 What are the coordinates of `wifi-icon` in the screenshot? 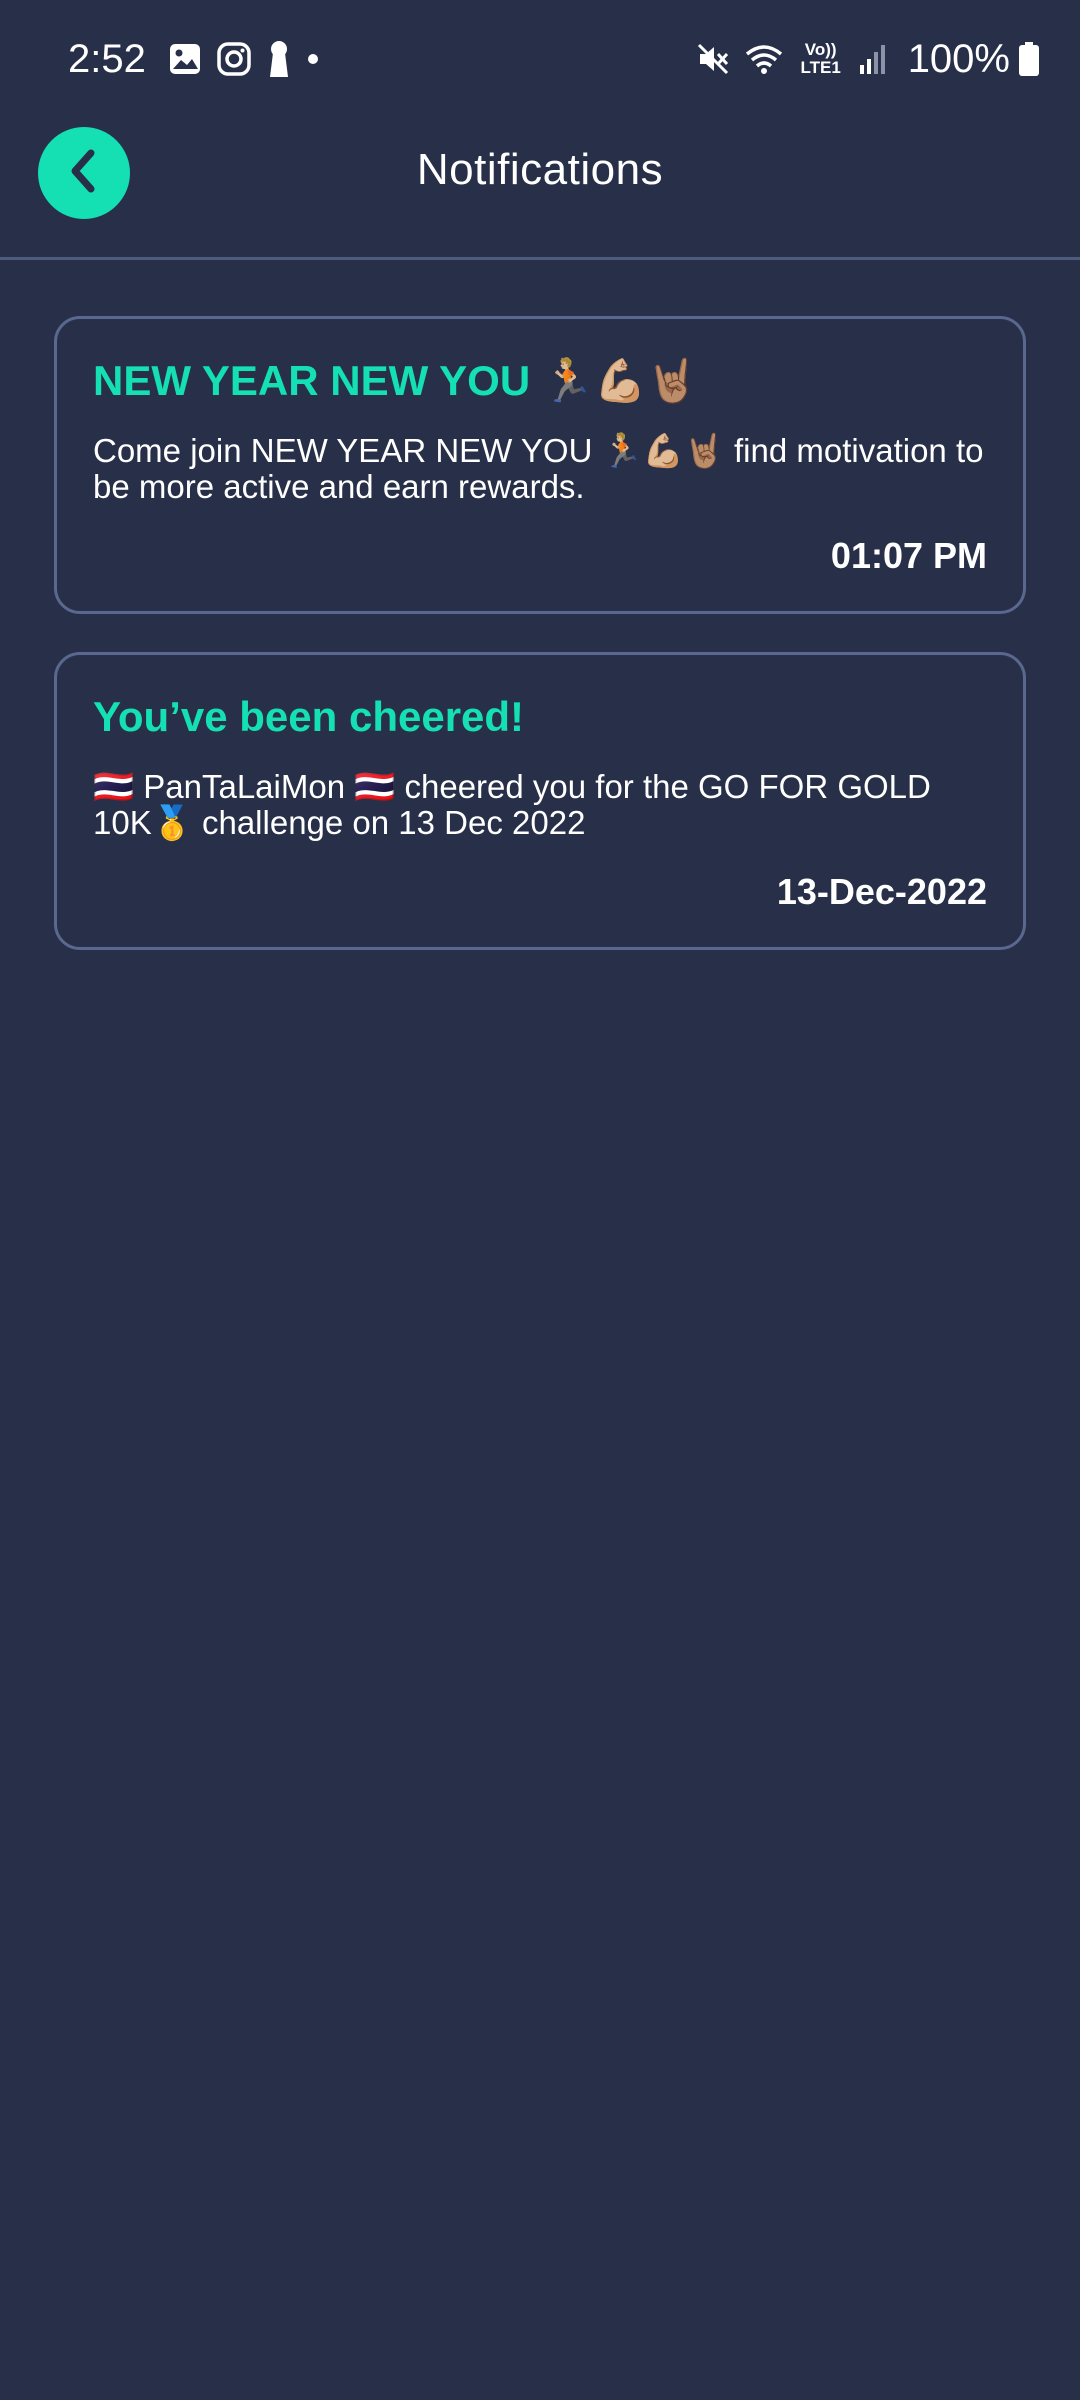 It's located at (764, 59).